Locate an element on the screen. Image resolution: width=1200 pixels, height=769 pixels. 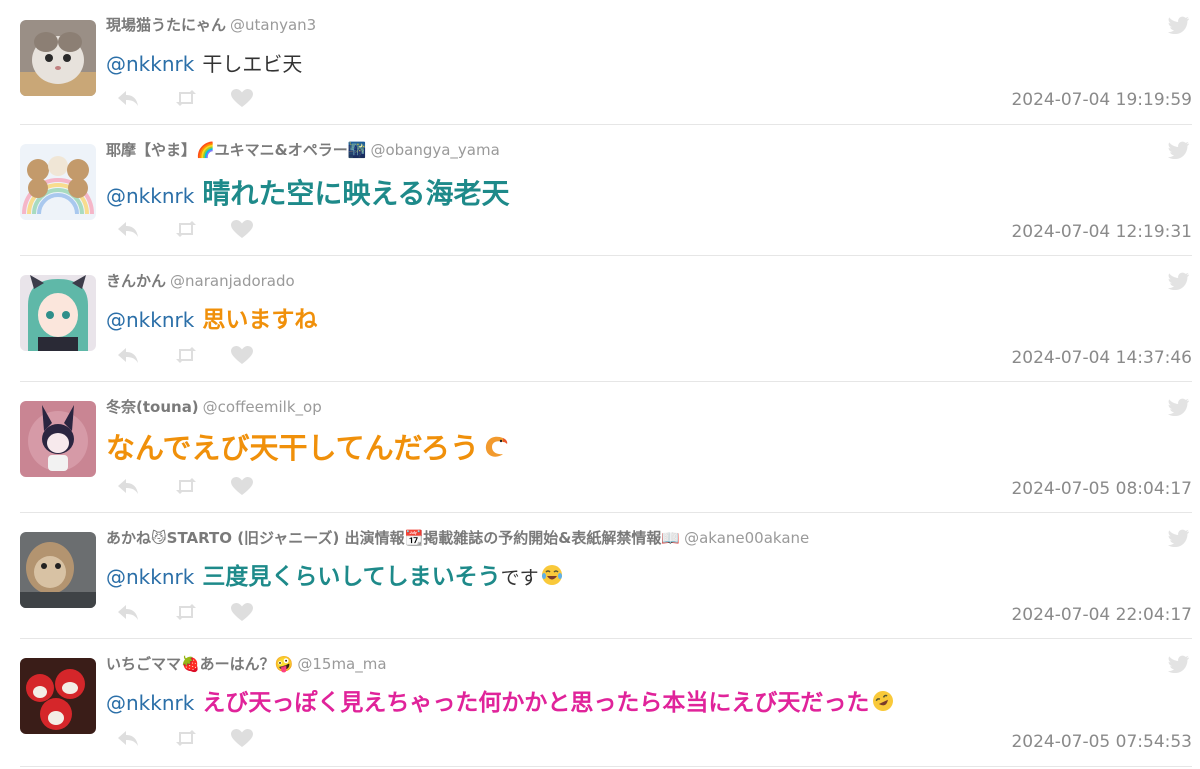
user-handle: @naranjadorado is located at coordinates (232, 281).